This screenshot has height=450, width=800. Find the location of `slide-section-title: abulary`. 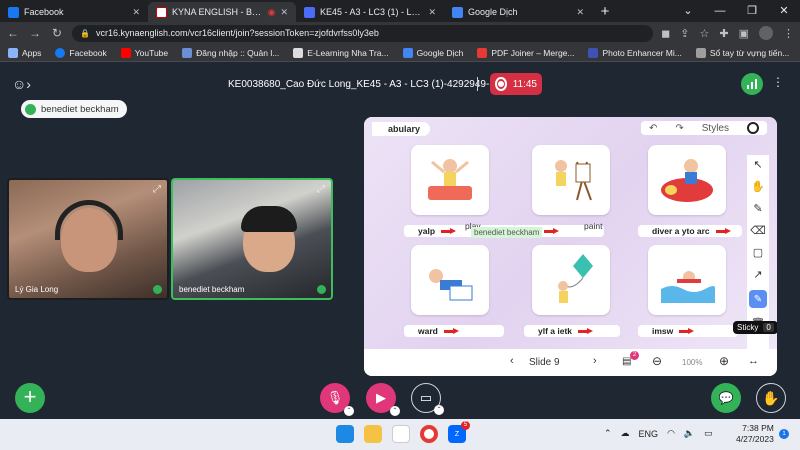

slide-section-title: abulary is located at coordinates (401, 129).